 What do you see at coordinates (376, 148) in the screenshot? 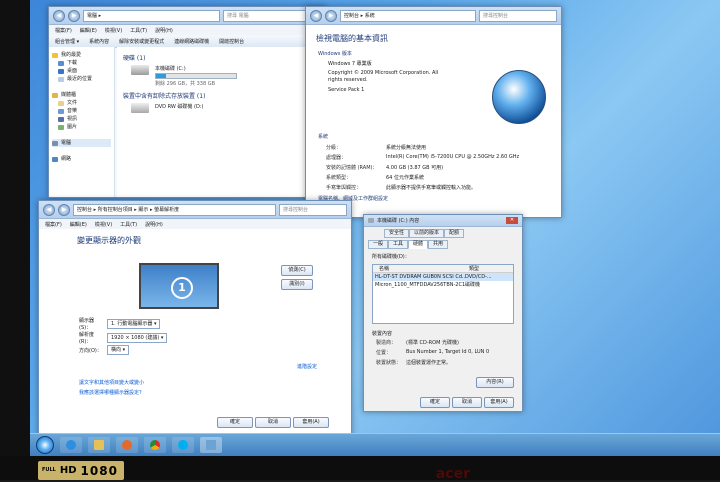
I see `system-row-rating: 分級： 系統分級無法使用` at bounding box center [376, 148].